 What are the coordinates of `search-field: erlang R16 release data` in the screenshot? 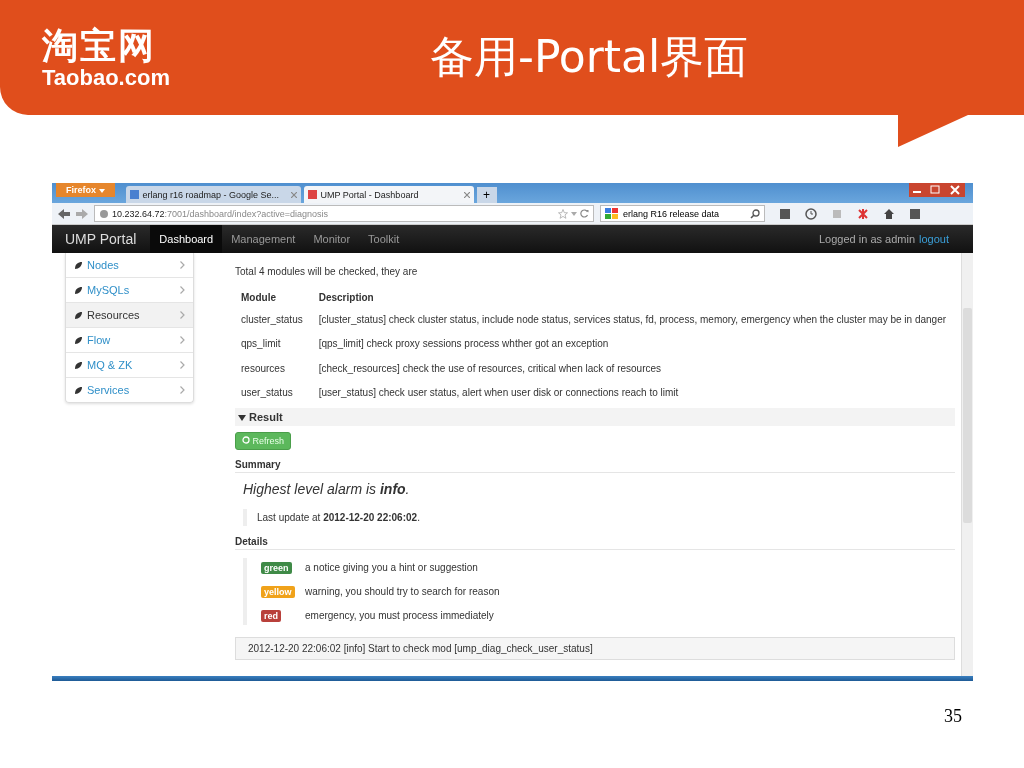 It's located at (682, 213).